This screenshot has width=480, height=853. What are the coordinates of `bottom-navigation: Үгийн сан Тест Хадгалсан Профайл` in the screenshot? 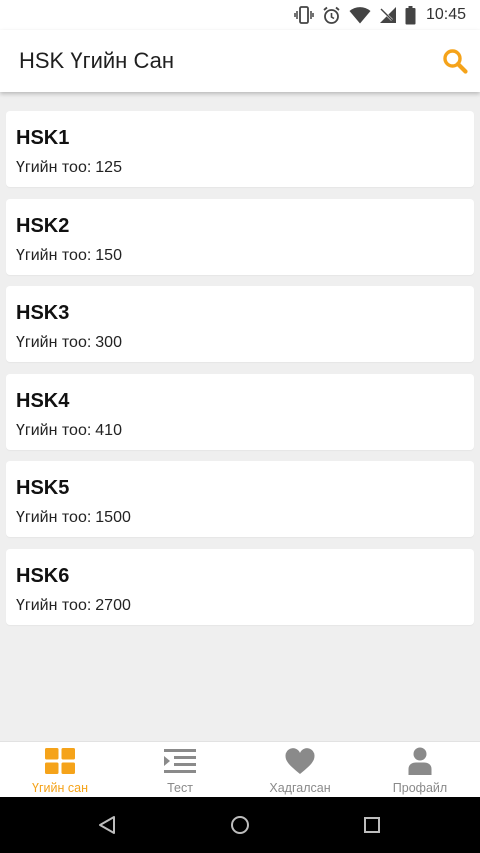 It's located at (240, 769).